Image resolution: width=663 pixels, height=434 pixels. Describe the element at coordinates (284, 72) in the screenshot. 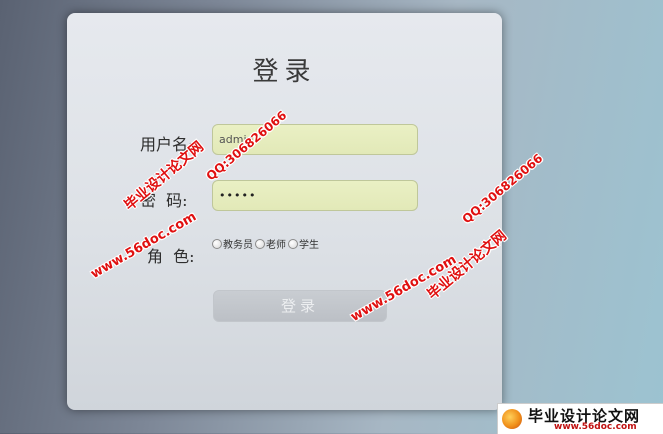

I see `page-title: 登录` at that location.